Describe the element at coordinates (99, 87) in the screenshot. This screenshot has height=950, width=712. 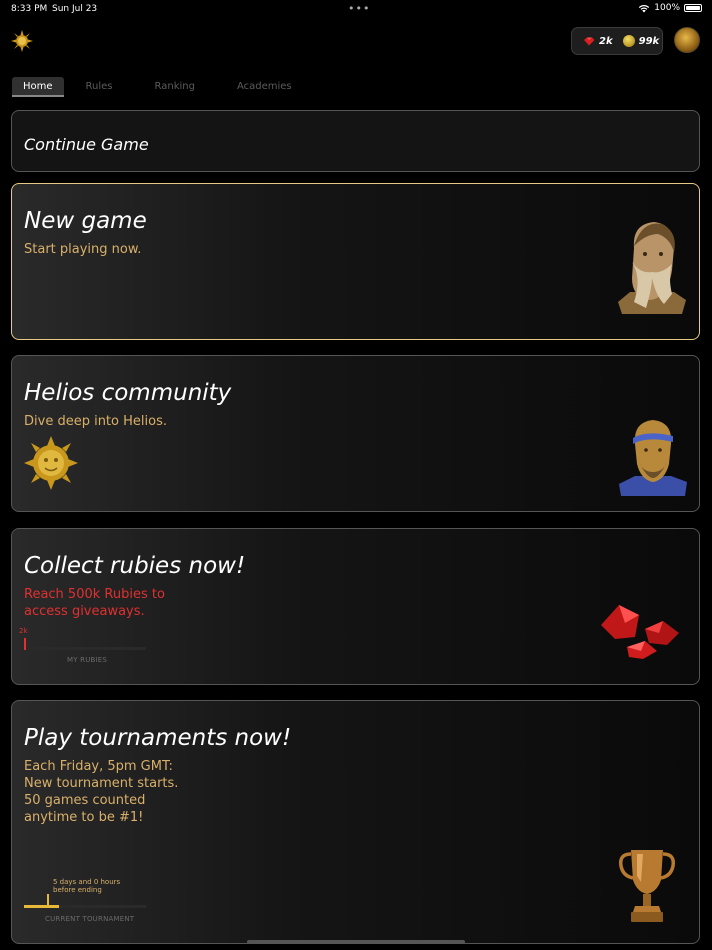
I see `tab-rules: Rules` at that location.